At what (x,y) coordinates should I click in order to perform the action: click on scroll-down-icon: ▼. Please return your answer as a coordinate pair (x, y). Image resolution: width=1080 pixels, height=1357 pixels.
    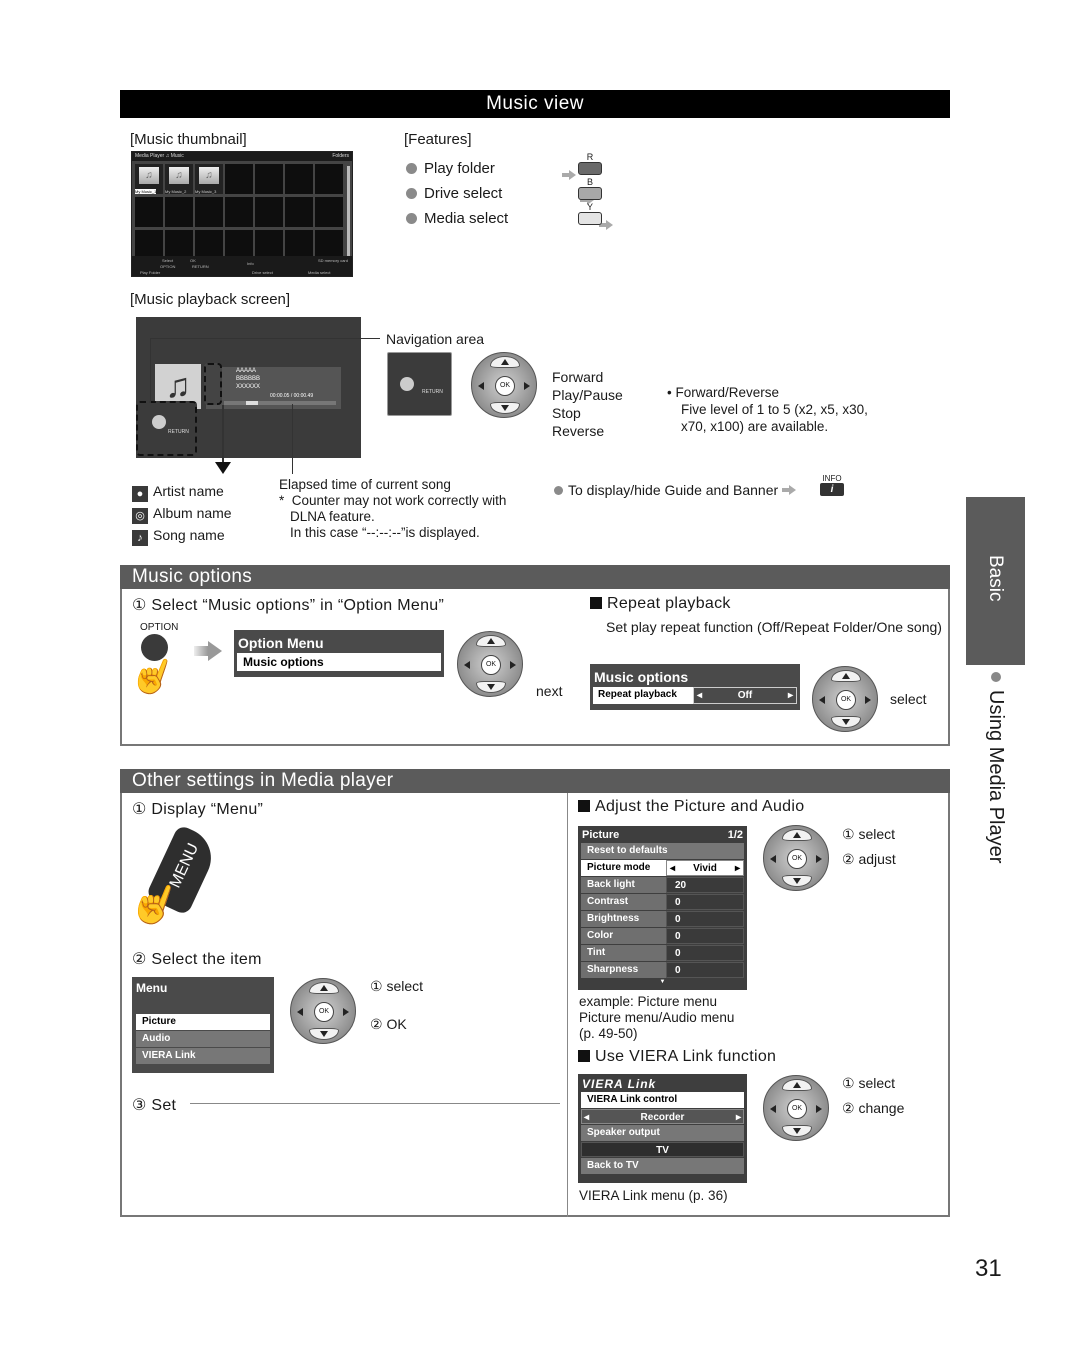
    Looking at the image, I should click on (662, 982).